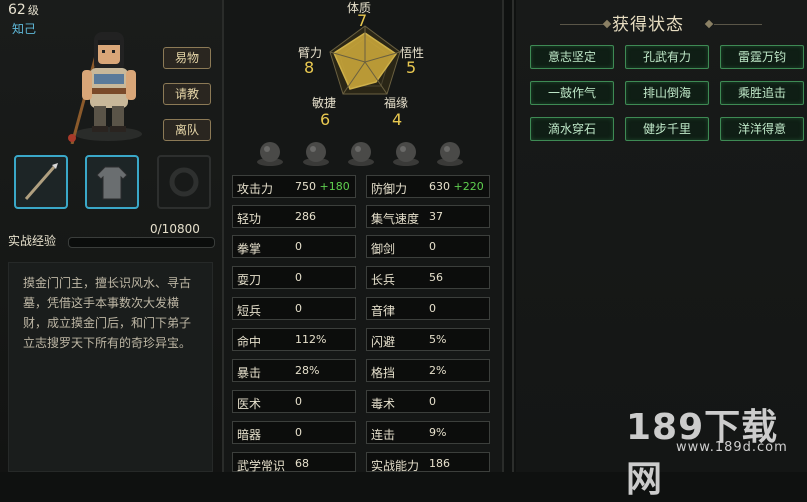 This screenshot has height=502, width=807. I want to click on watermark-url: www.189d.com, so click(732, 447).